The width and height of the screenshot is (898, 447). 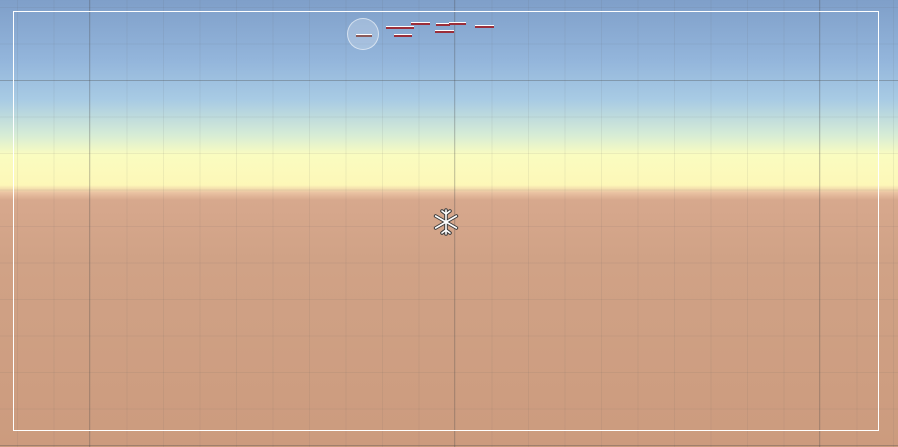 I want to click on button-bar, so click(x=364, y=35).